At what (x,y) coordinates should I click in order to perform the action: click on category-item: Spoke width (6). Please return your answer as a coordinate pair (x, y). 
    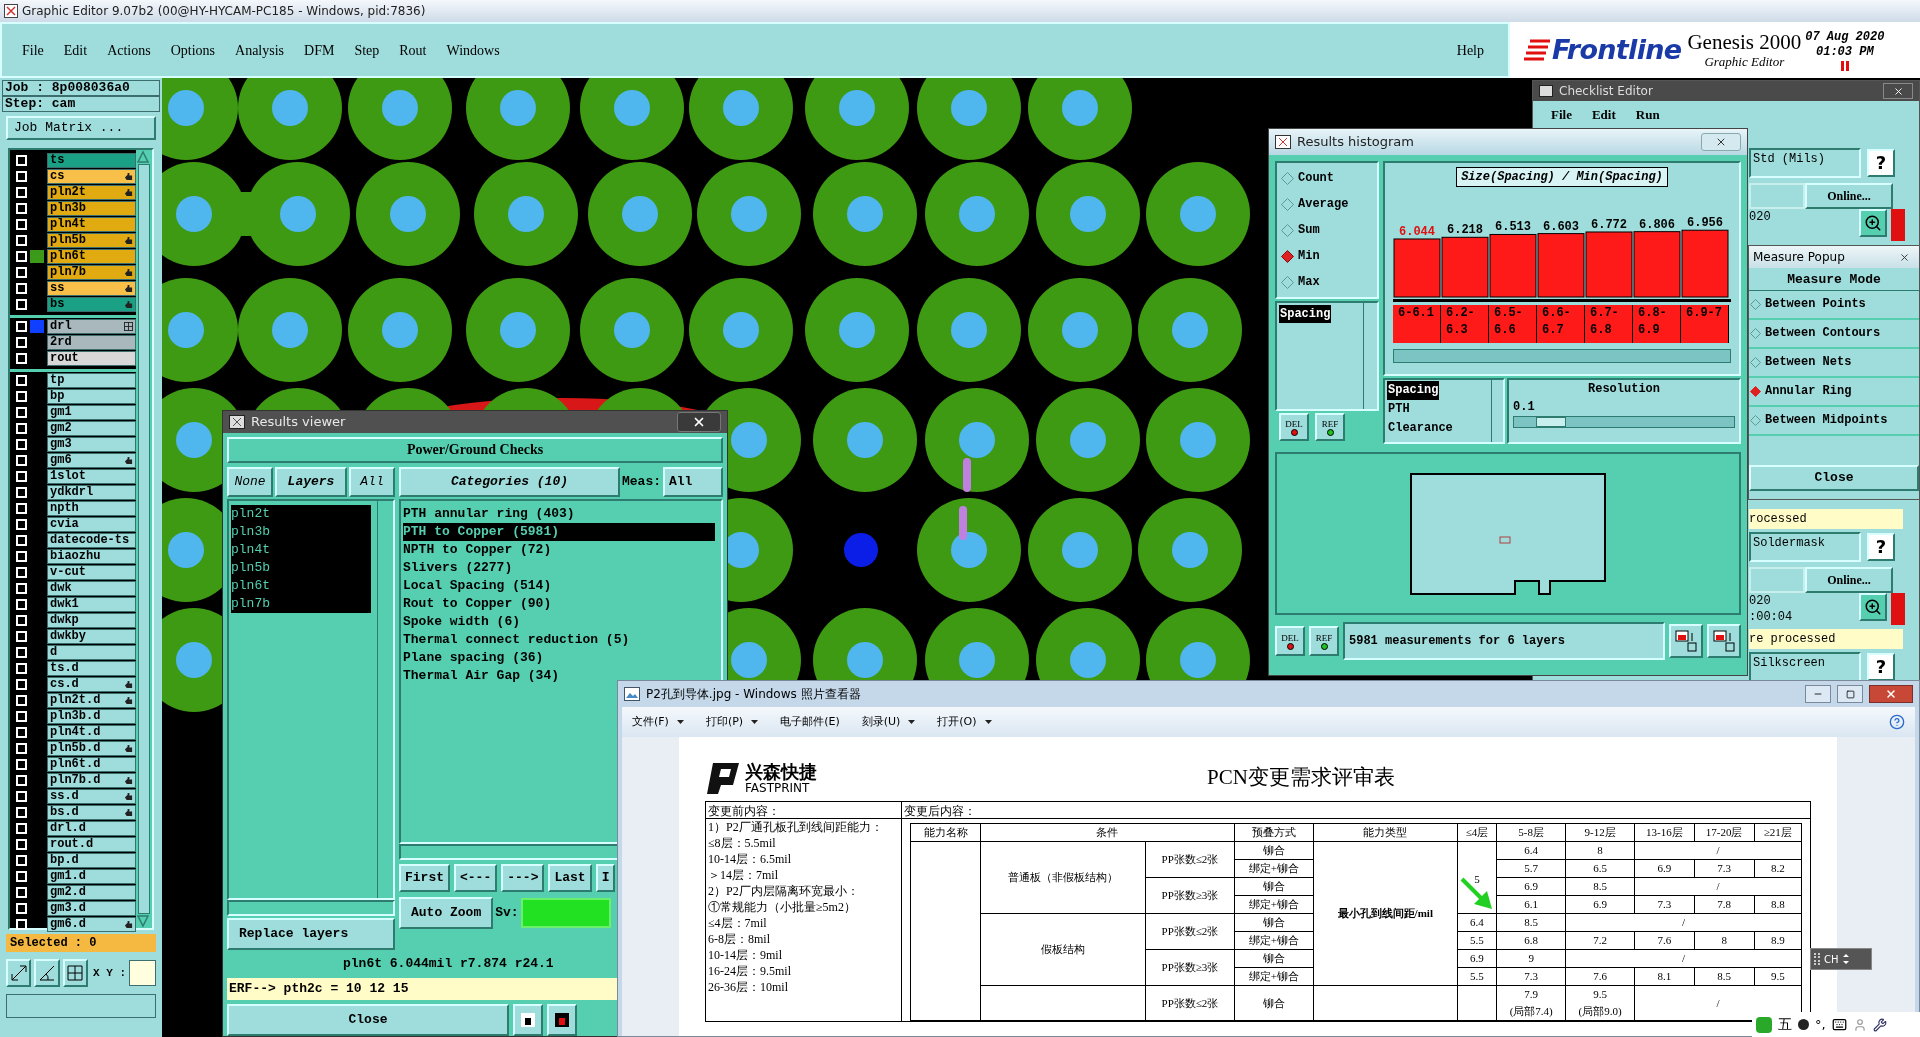
    Looking at the image, I should click on (559, 622).